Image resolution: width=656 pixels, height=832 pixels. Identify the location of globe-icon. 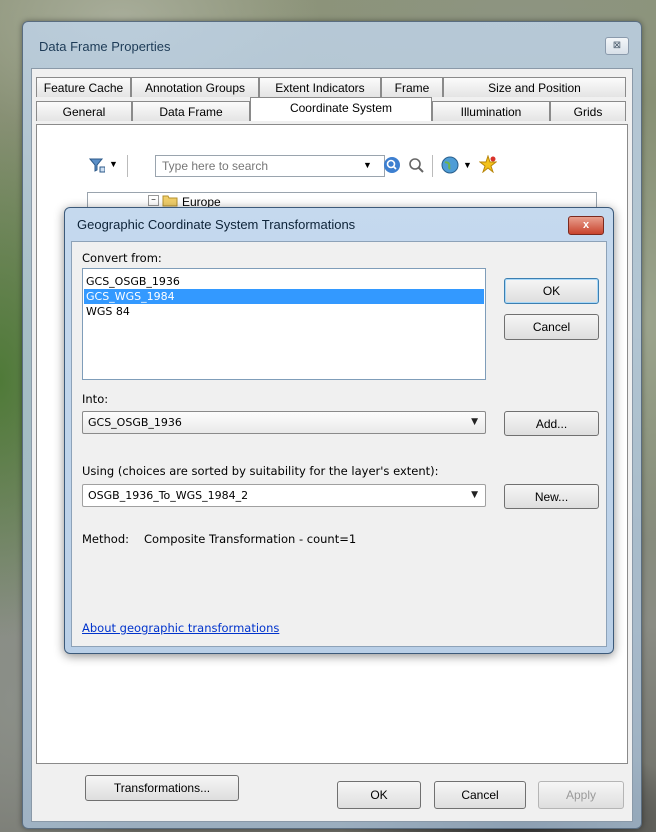
(450, 166).